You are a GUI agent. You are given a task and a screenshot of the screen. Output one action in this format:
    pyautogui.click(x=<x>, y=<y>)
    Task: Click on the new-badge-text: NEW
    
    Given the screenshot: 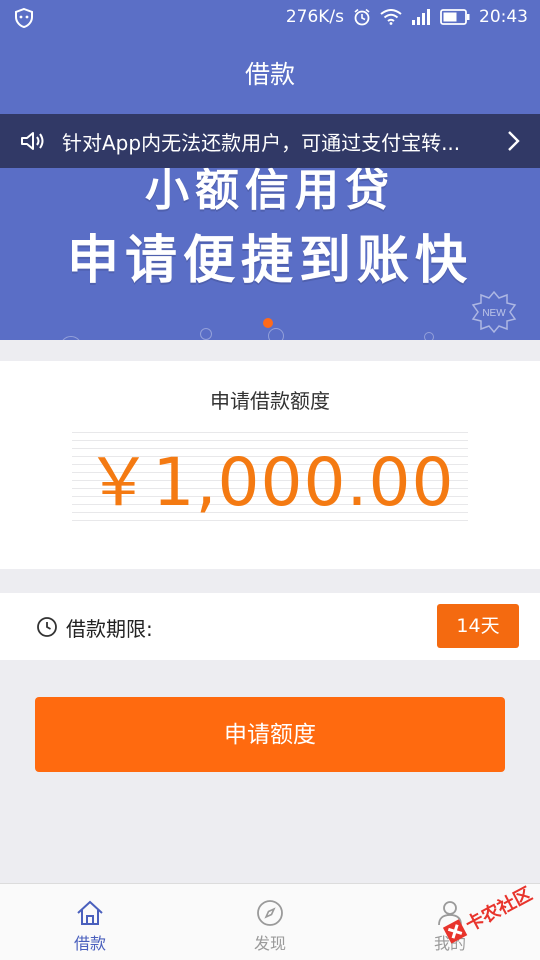 What is the action you would take?
    pyautogui.click(x=494, y=313)
    